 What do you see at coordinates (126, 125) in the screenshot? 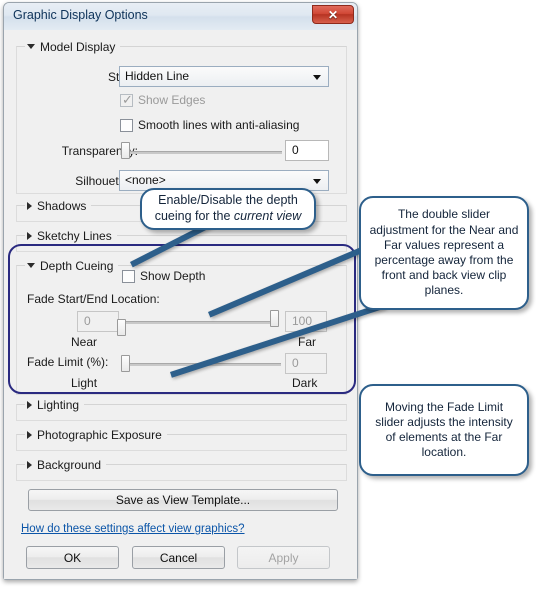
I see `smooth-lines-checkbox` at bounding box center [126, 125].